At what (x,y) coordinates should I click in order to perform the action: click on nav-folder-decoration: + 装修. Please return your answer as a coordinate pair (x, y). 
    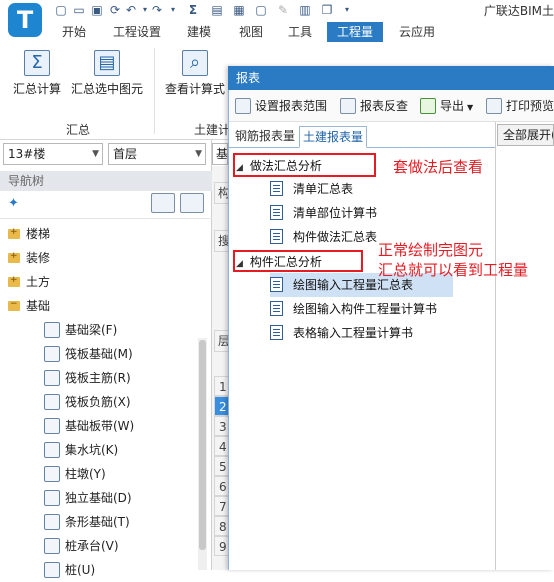
    Looking at the image, I should click on (98, 258).